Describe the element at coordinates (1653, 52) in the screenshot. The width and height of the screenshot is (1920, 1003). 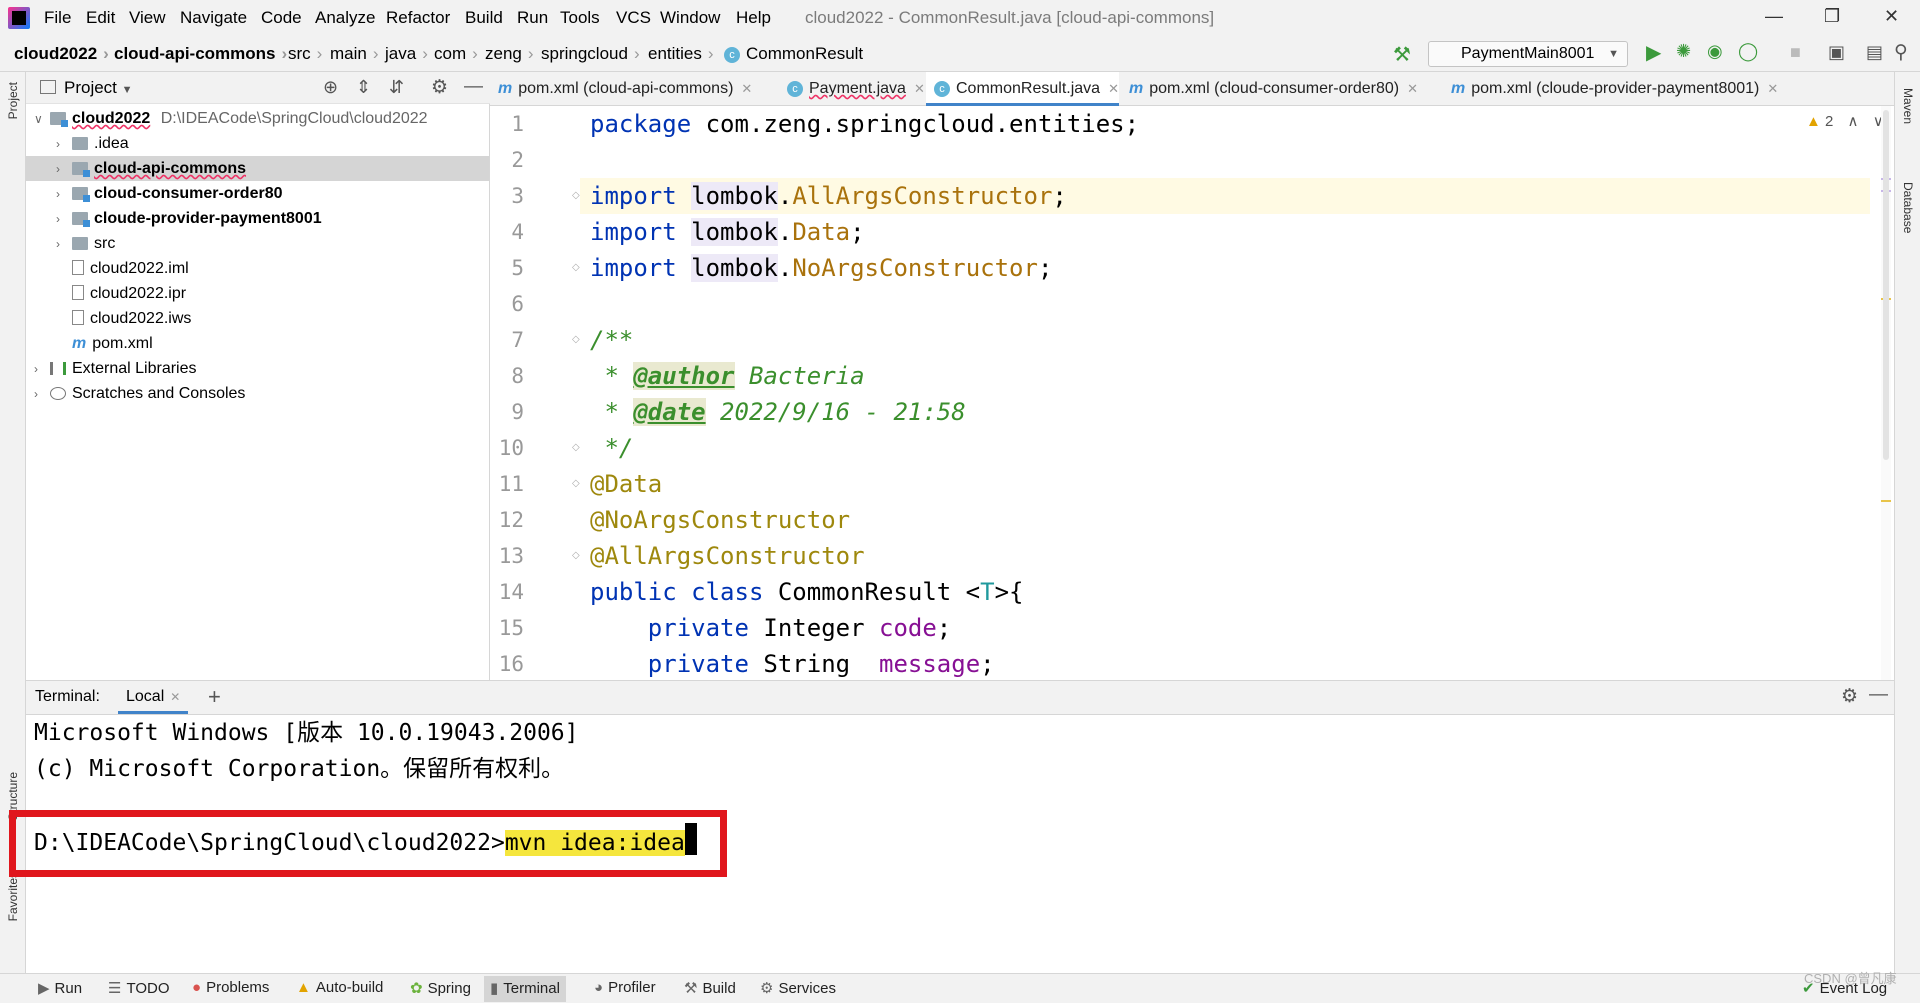
I see `run-icon: ▶` at that location.